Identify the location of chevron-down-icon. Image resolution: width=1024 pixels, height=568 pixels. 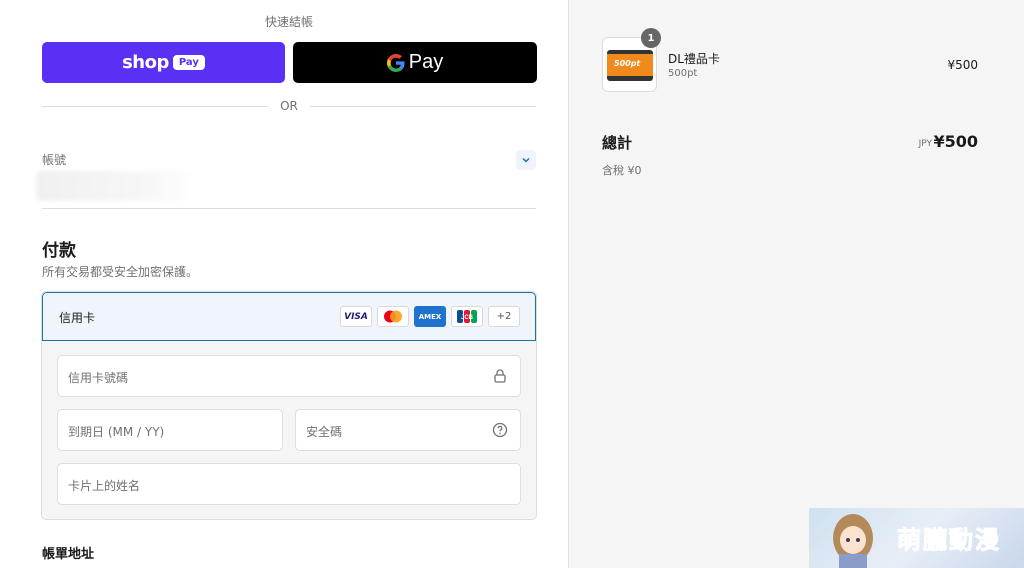
(526, 160).